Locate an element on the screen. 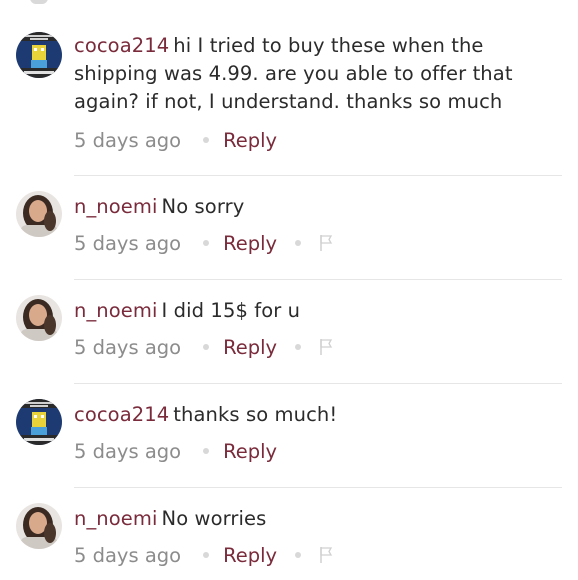 The height and width of the screenshot is (580, 578). comment-text-block: cocoa214 thanks so much! is located at coordinates (318, 413).